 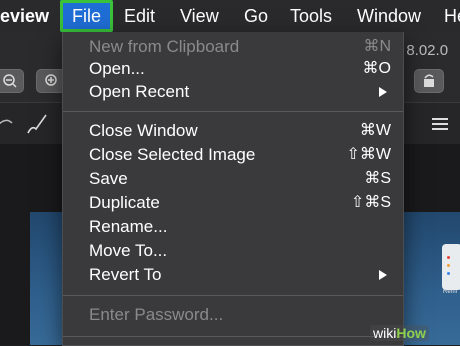 I want to click on menu-go: Go, so click(x=256, y=16).